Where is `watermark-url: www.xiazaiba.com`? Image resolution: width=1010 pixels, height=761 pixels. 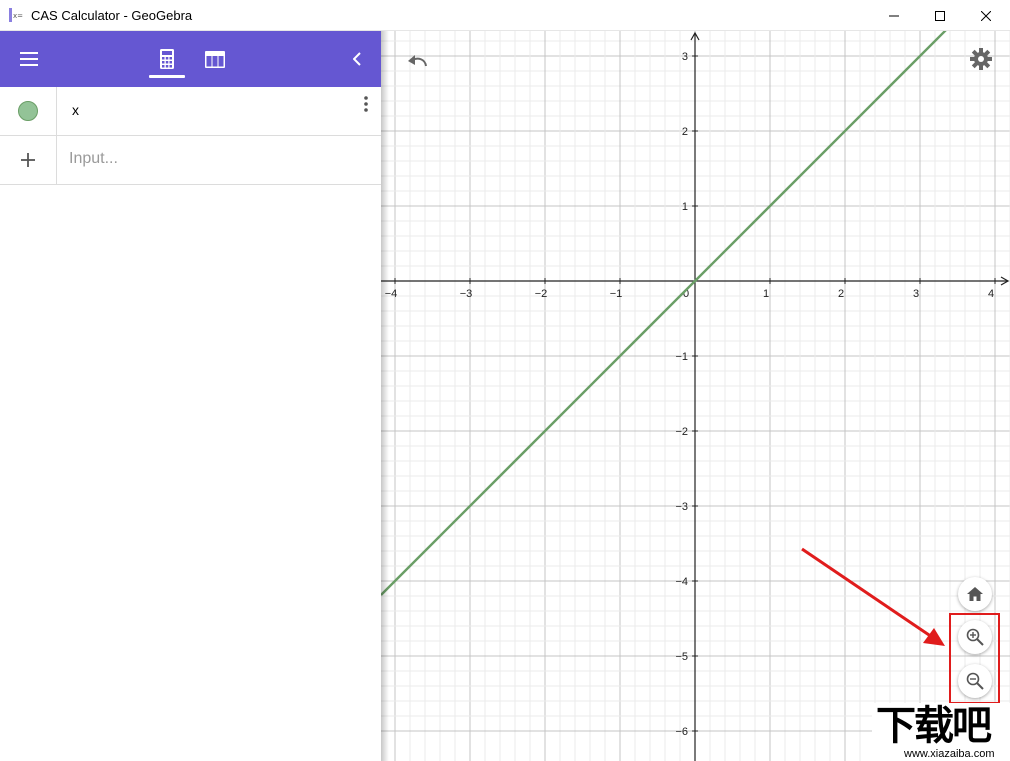
watermark-url: www.xiazaiba.com is located at coordinates (949, 754).